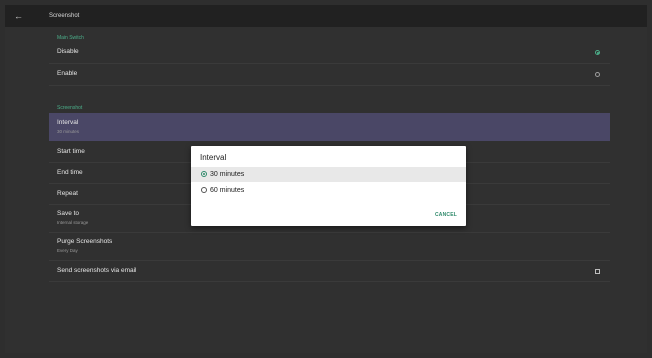  I want to click on dialog-option-label: 60 minutes, so click(227, 190).